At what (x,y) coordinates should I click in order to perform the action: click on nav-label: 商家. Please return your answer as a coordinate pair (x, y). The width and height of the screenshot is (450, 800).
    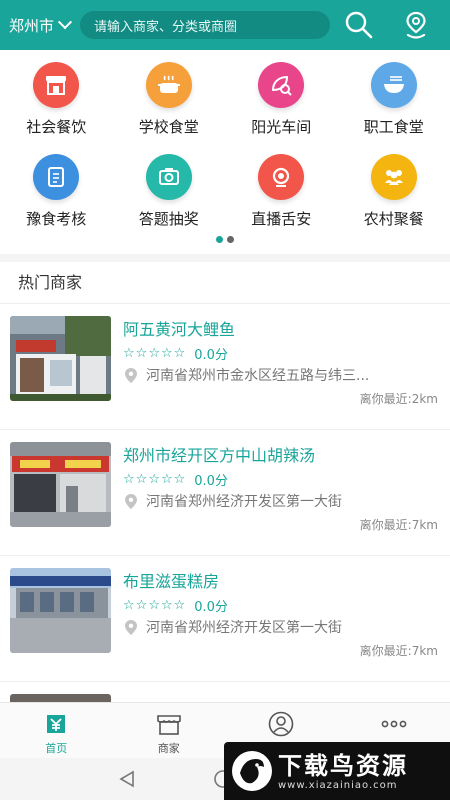
    Looking at the image, I should click on (168, 748).